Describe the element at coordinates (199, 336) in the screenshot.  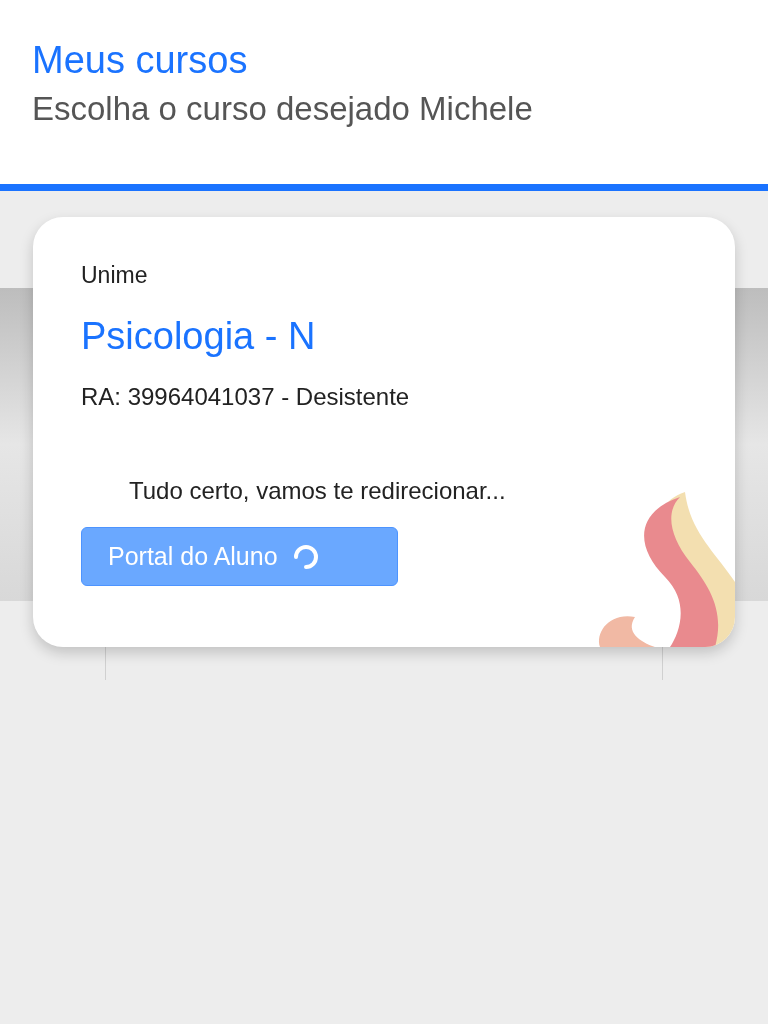
I see `course-name: Psicologia - N` at that location.